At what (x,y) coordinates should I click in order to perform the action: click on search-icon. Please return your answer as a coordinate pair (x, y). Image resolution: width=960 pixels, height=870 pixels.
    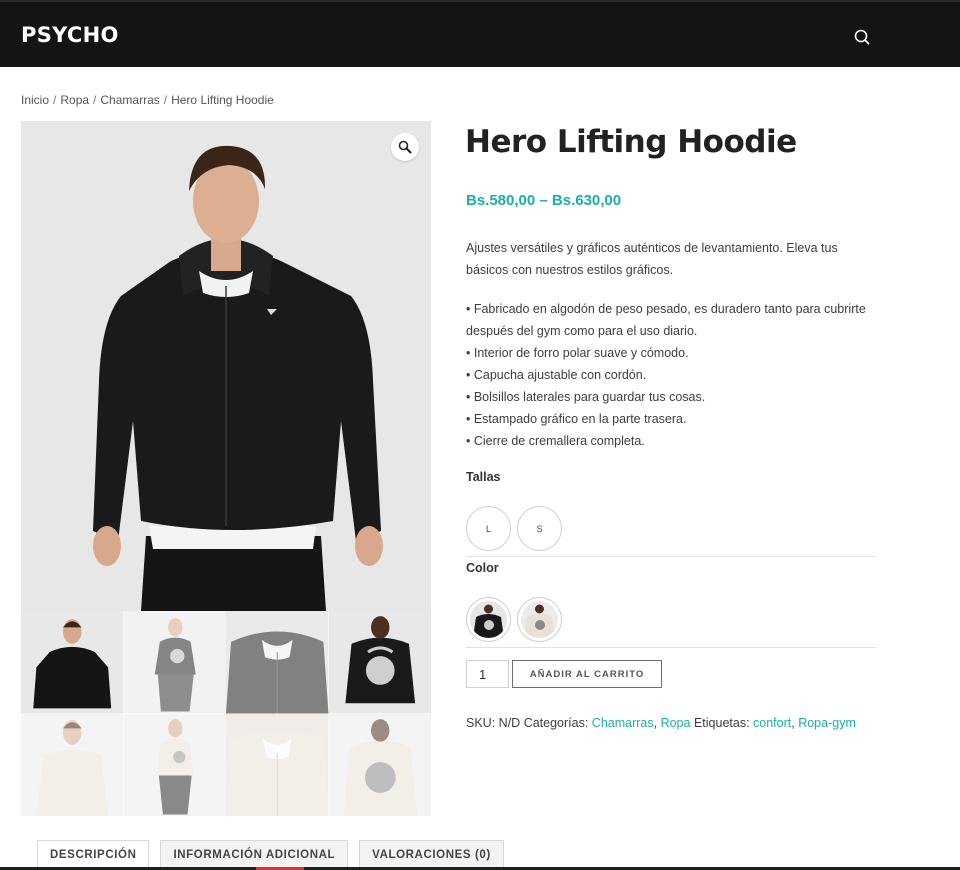
    Looking at the image, I should click on (862, 37).